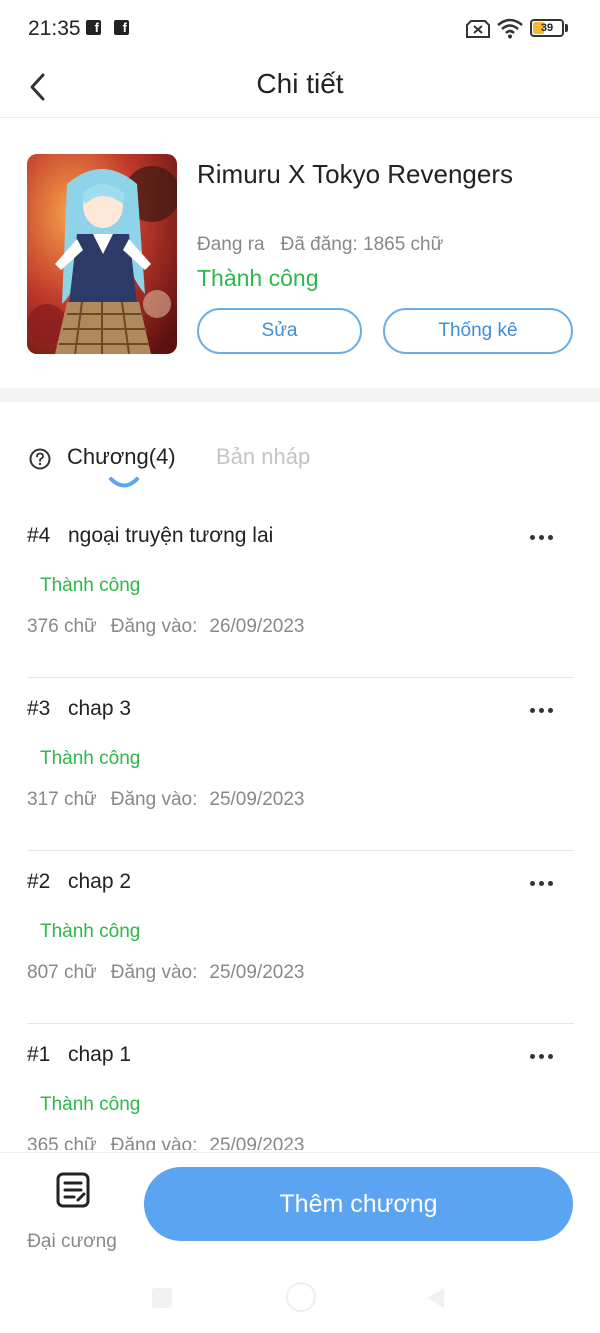  I want to click on back-triangle-icon, so click(435, 1298).